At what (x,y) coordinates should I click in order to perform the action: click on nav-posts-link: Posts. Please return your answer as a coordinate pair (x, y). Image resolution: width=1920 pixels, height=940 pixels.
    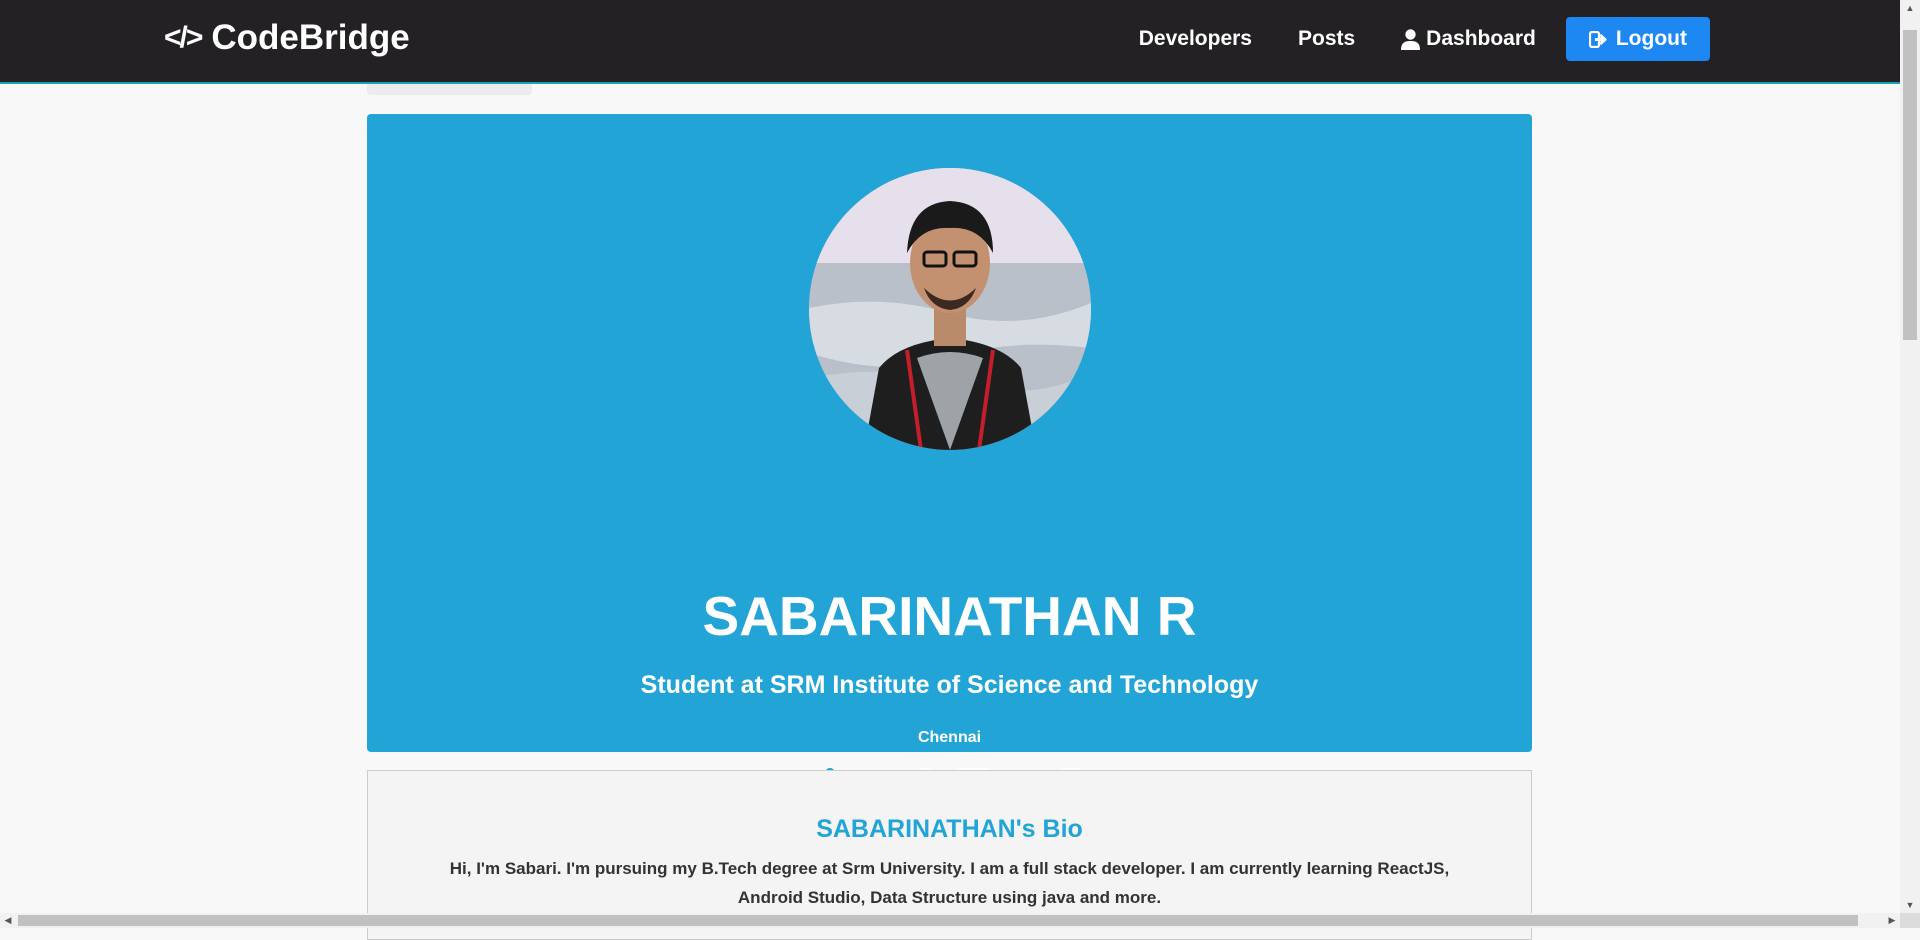
    Looking at the image, I should click on (1326, 39).